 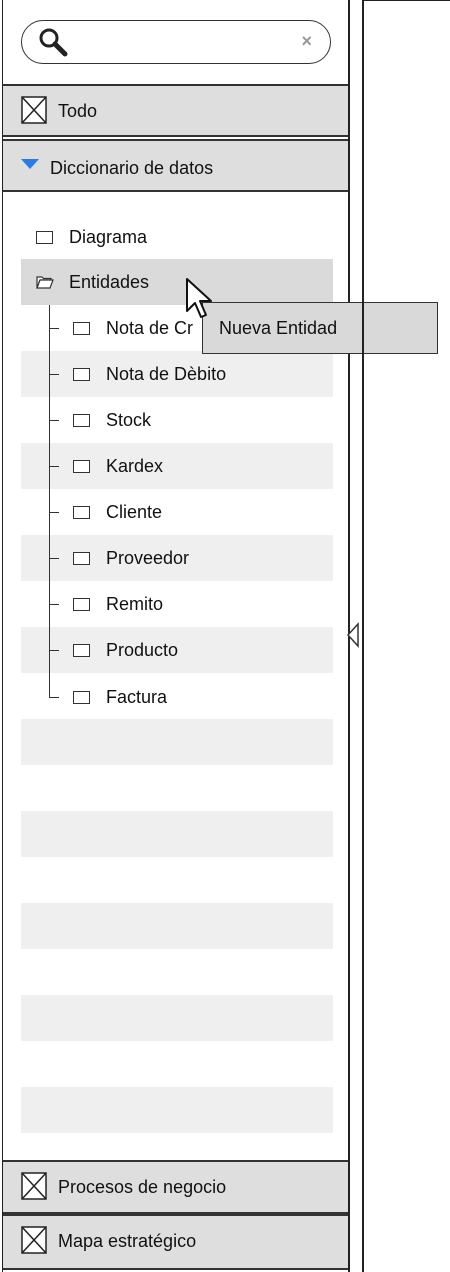 I want to click on tree-child: Factura, so click(x=120, y=697).